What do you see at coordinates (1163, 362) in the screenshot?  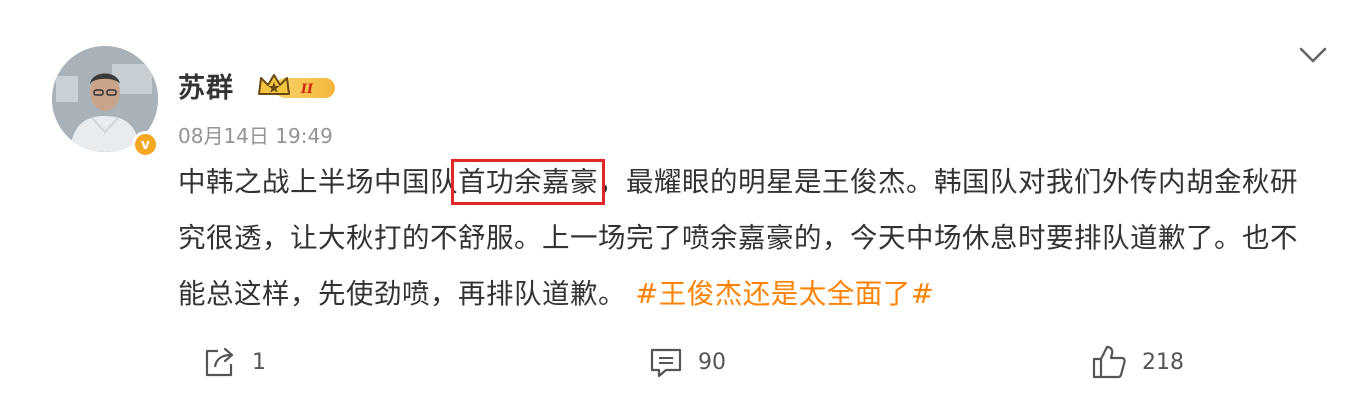 I see `like-count: 218` at bounding box center [1163, 362].